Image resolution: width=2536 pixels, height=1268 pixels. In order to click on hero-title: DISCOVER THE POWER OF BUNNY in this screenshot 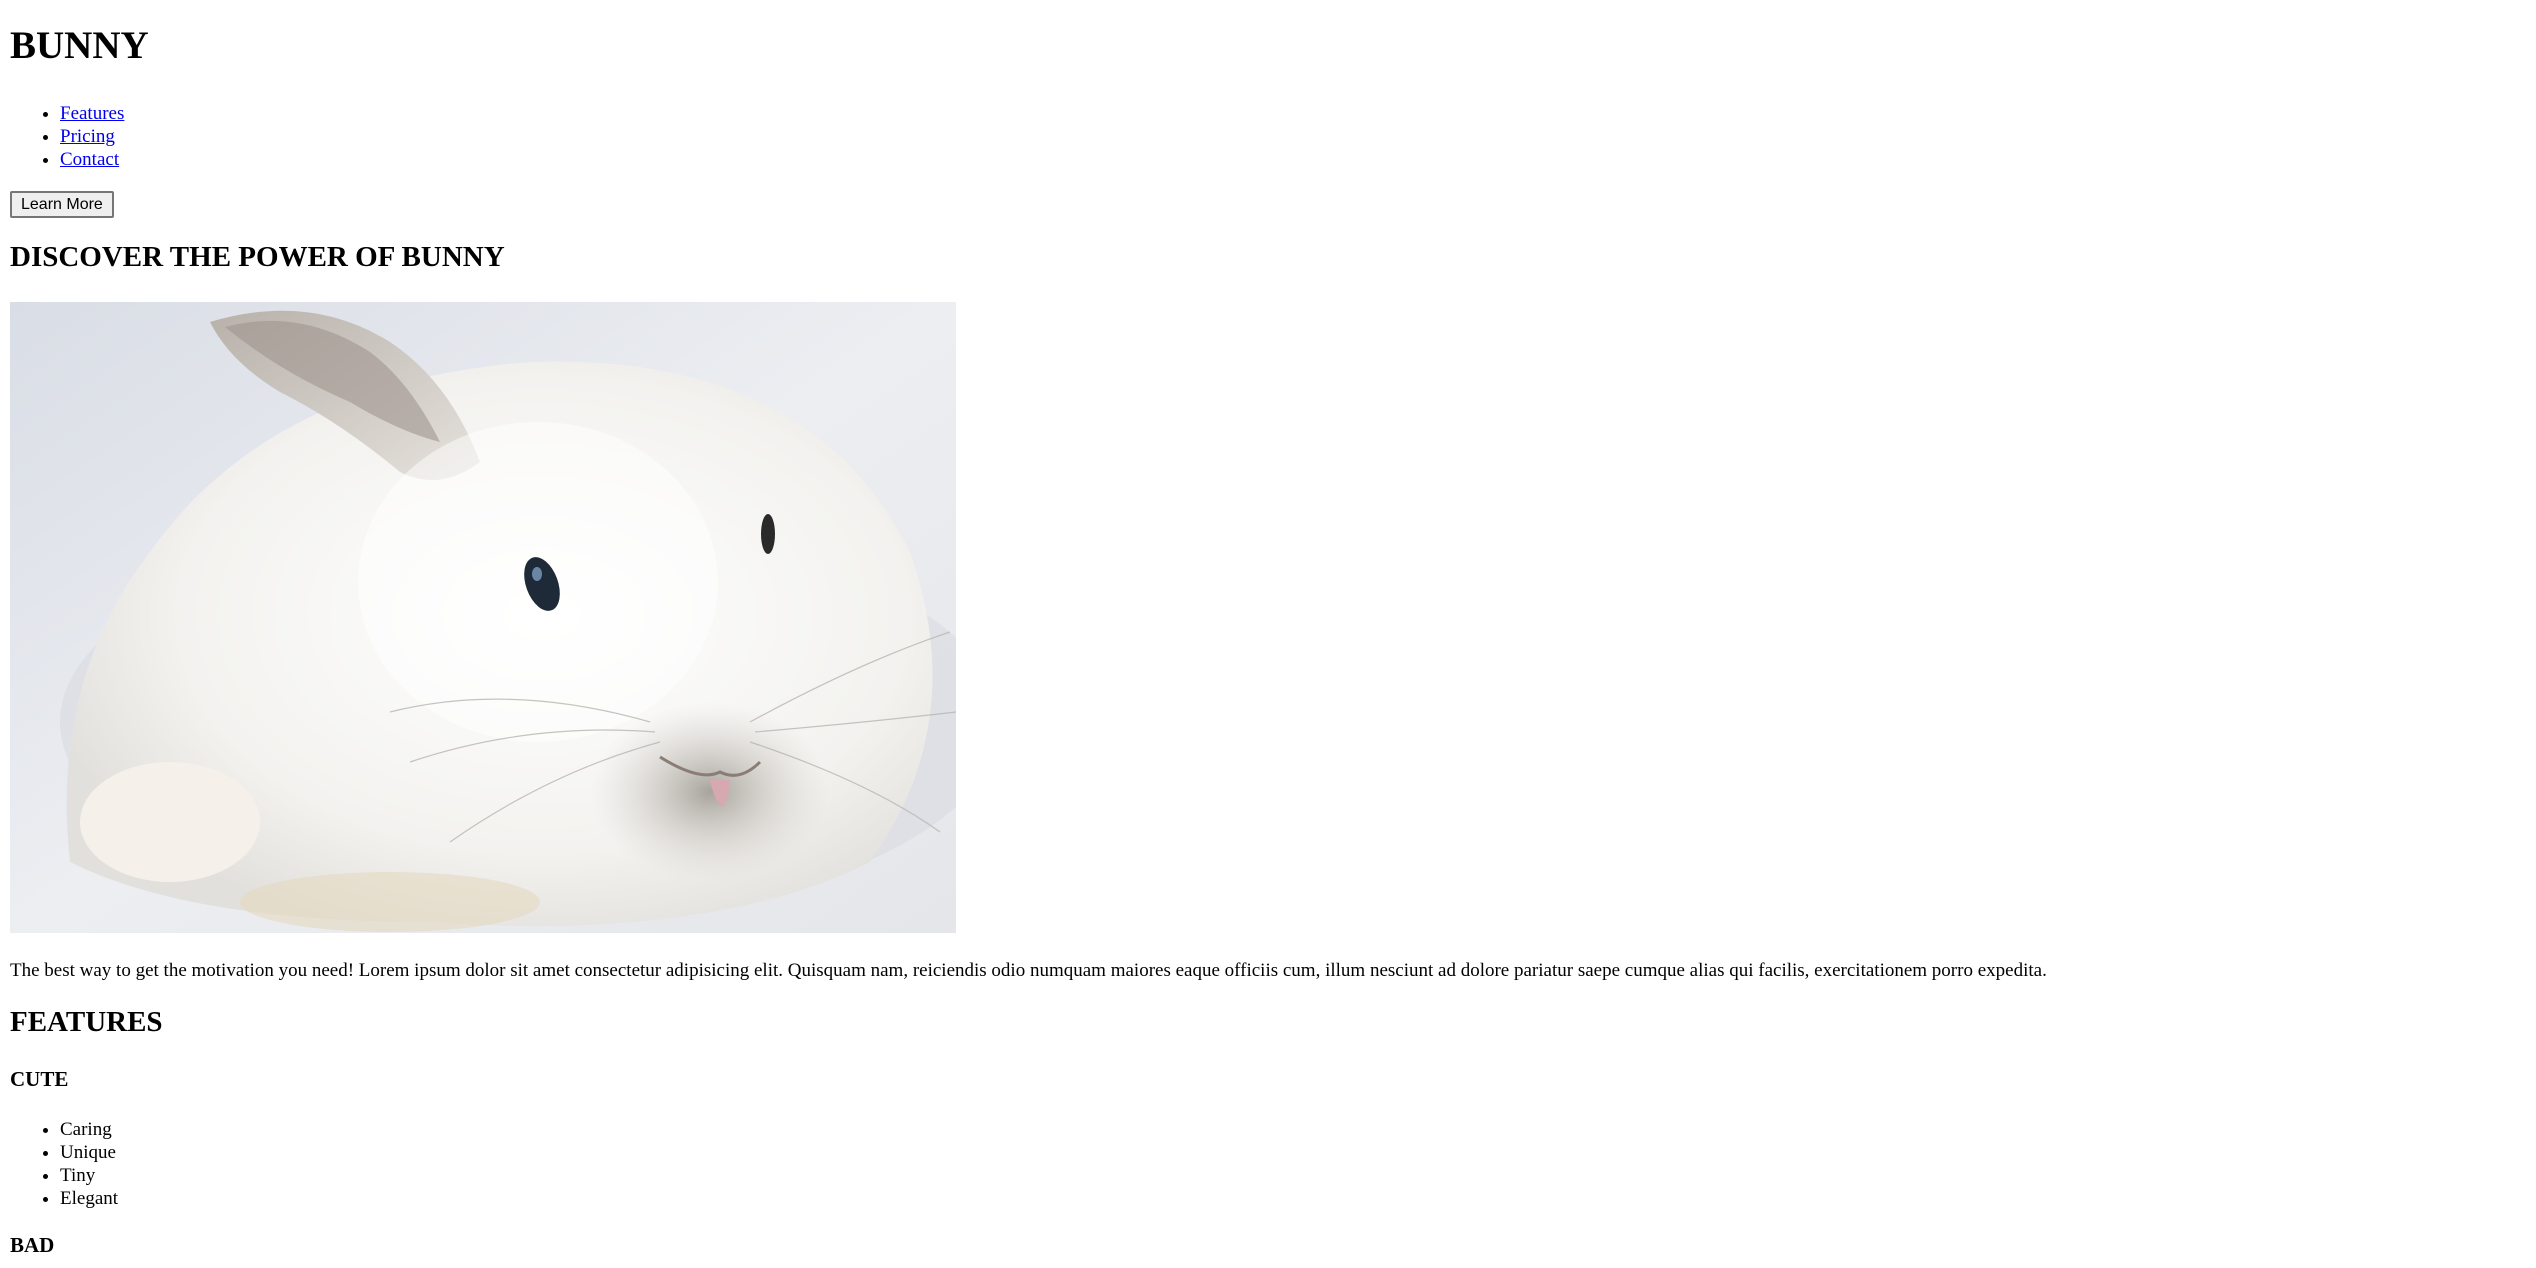, I will do `click(257, 257)`.